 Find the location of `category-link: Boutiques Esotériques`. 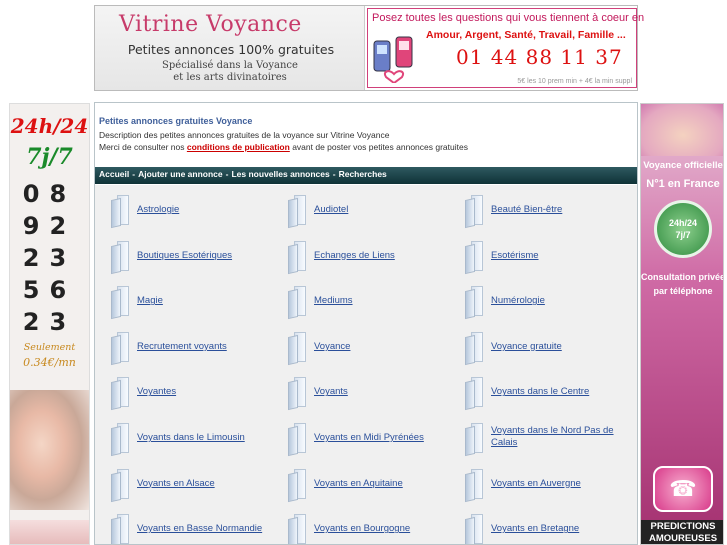

category-link: Boutiques Esotériques is located at coordinates (207, 256).